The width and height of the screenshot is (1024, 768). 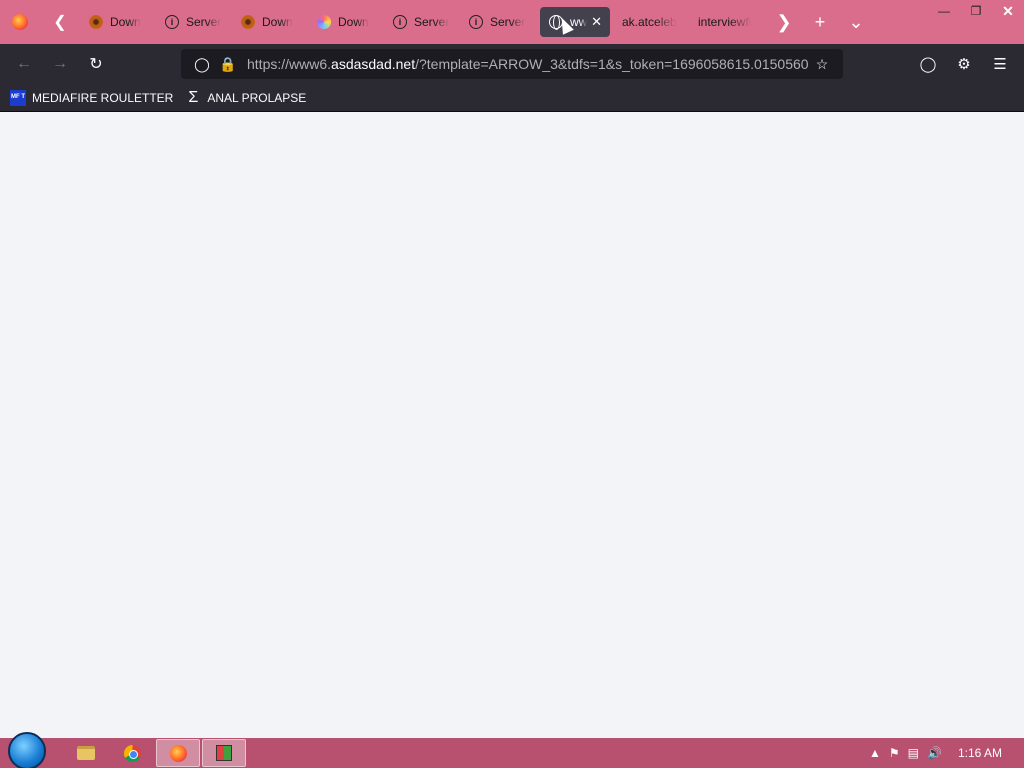 What do you see at coordinates (103, 97) in the screenshot?
I see `bookmark-label: MEDIAFIRE ROULETTER` at bounding box center [103, 97].